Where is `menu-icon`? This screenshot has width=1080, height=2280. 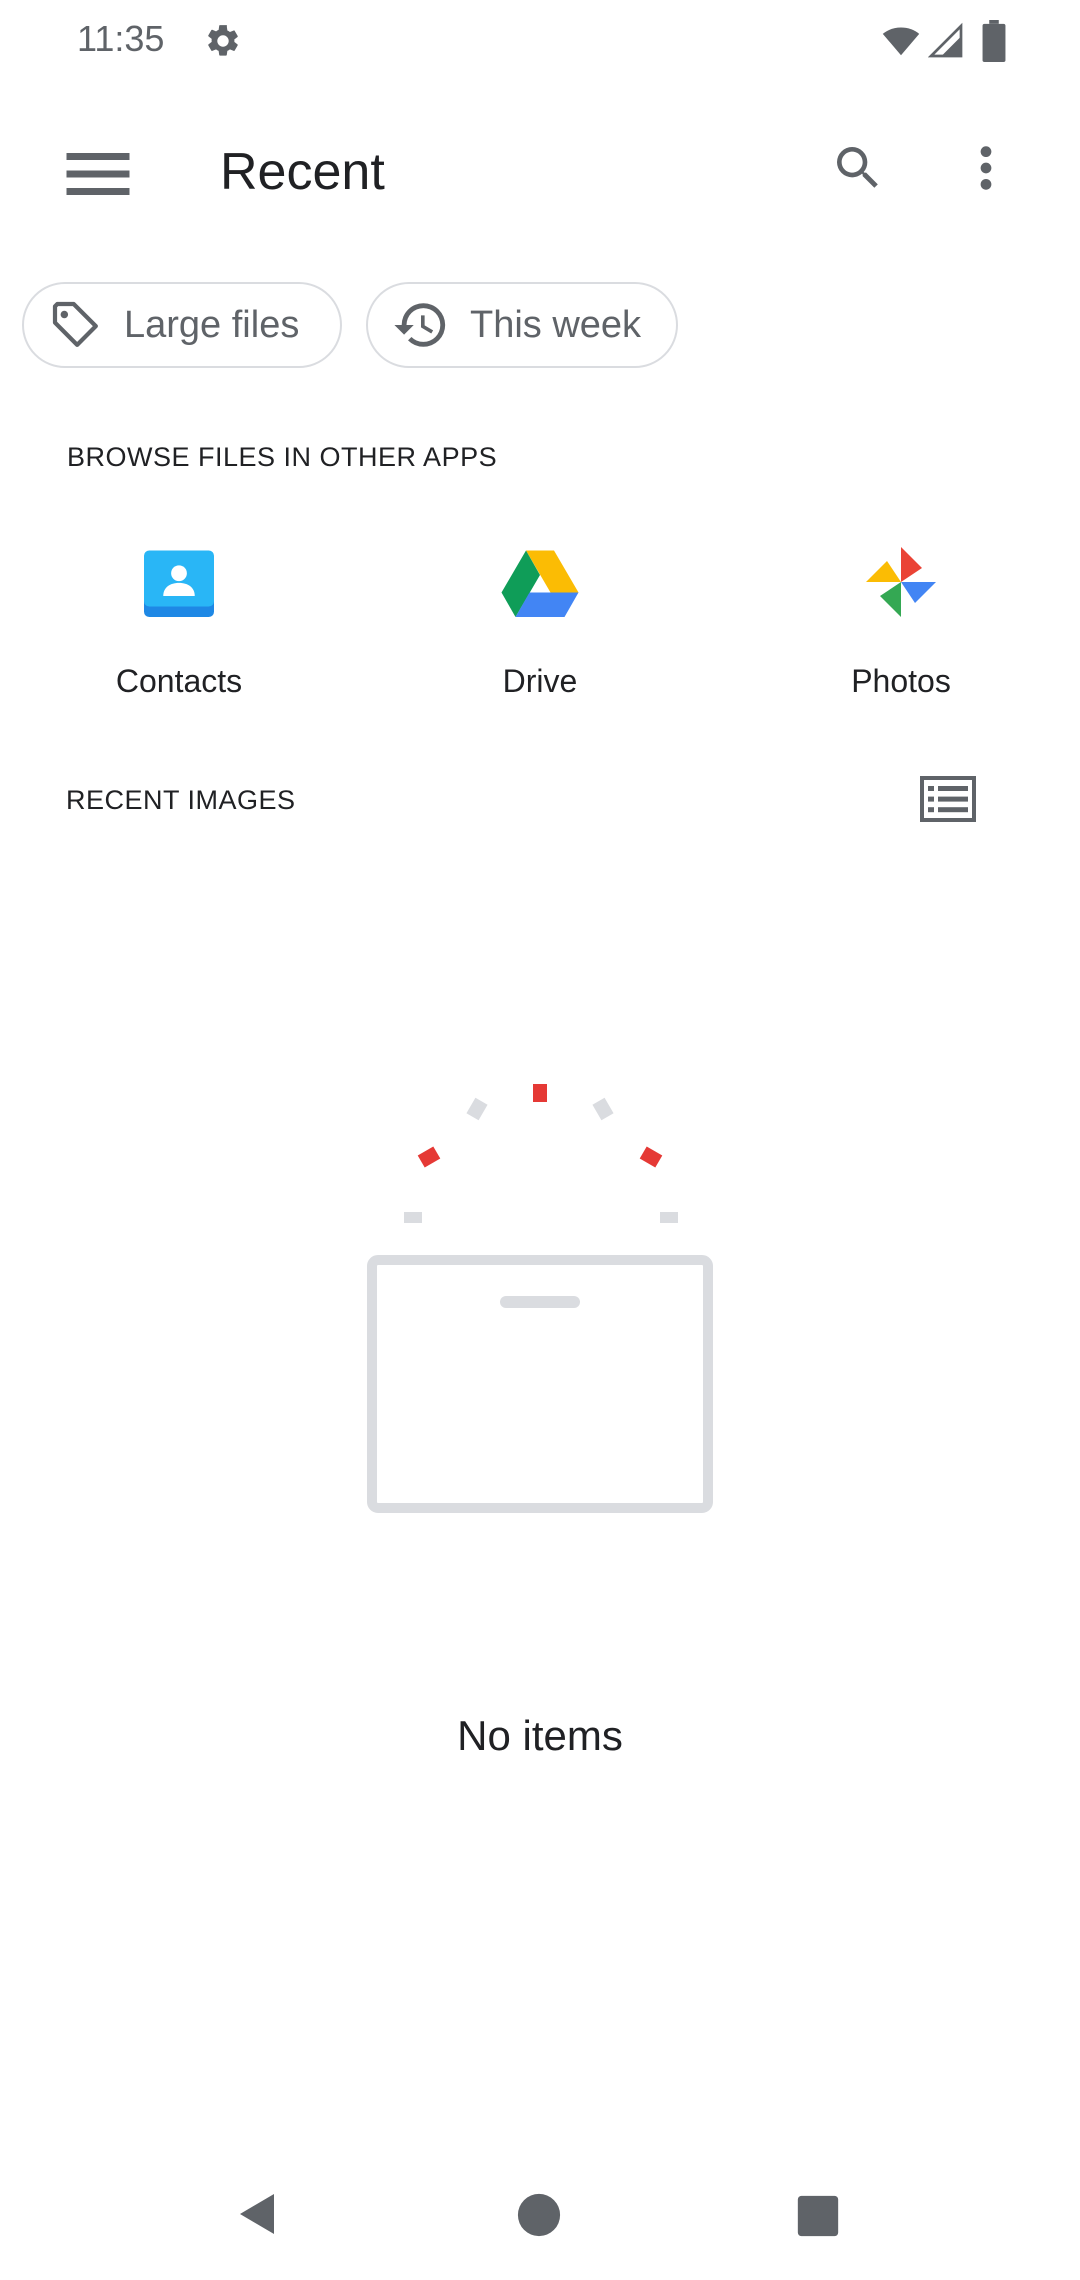
menu-icon is located at coordinates (98, 174).